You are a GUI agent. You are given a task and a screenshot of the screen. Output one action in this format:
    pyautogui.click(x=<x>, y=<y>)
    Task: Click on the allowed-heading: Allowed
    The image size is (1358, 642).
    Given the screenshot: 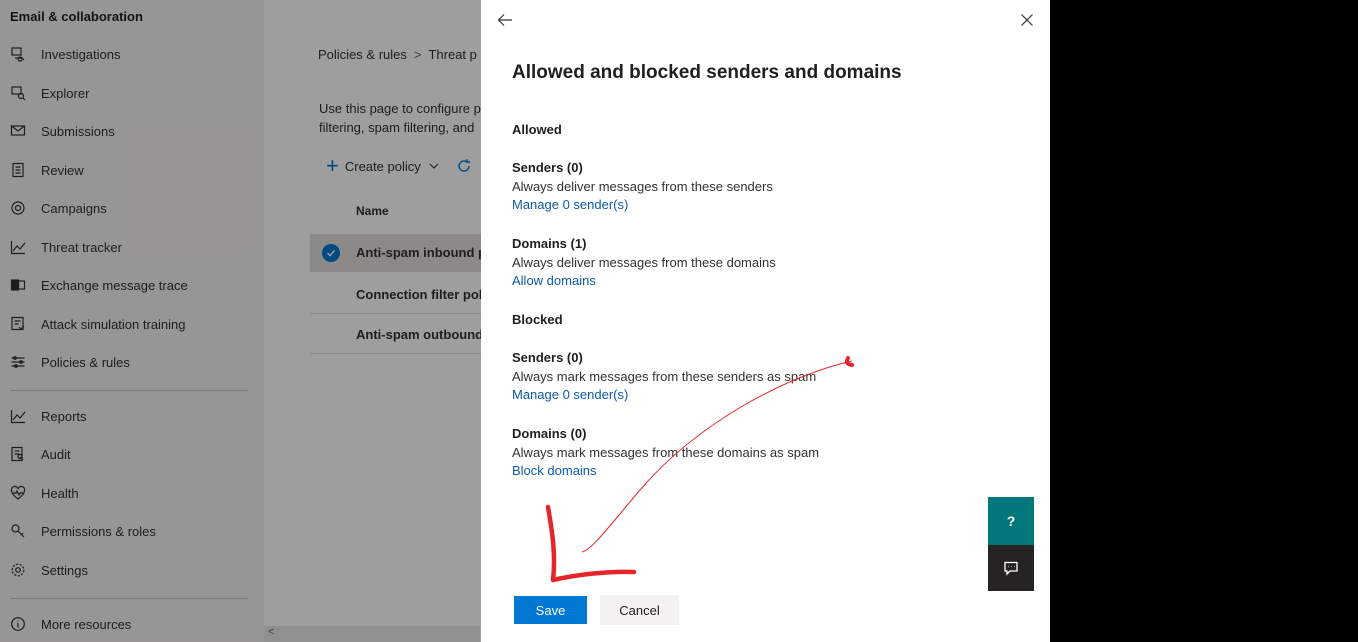 What is the action you would take?
    pyautogui.click(x=537, y=129)
    